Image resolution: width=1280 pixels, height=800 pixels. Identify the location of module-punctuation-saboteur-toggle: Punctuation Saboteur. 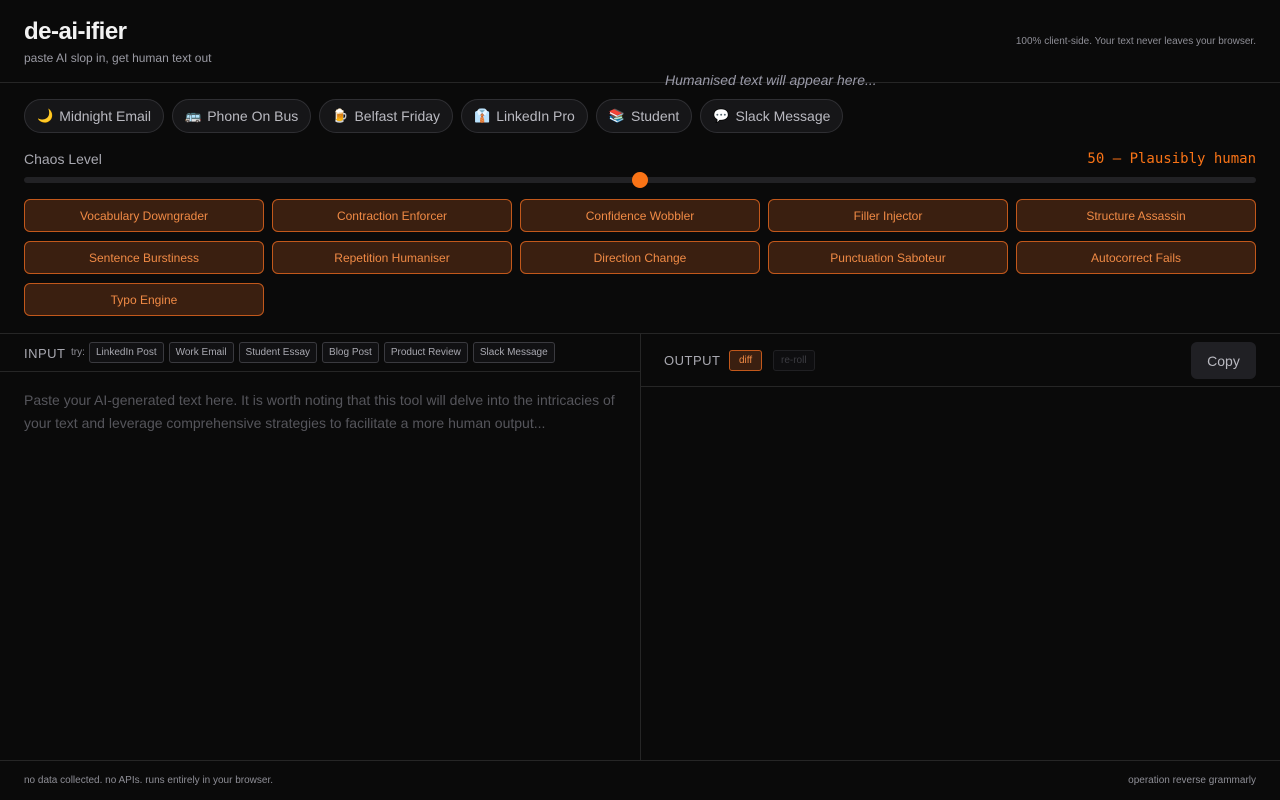
(888, 257).